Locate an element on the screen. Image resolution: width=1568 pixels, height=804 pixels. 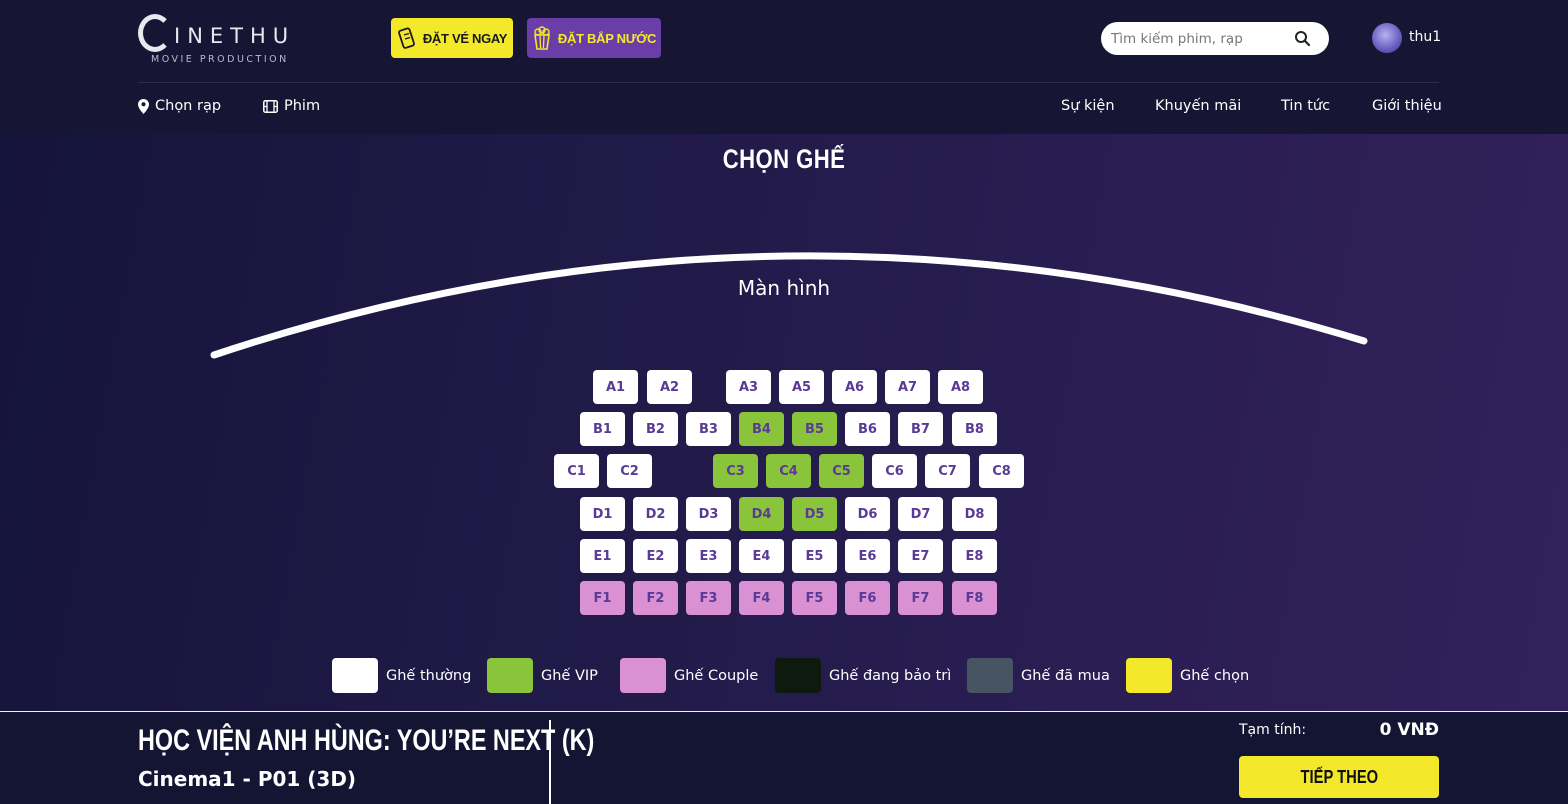
brand-tagline: MOVIE PRODUCTION is located at coordinates (220, 59).